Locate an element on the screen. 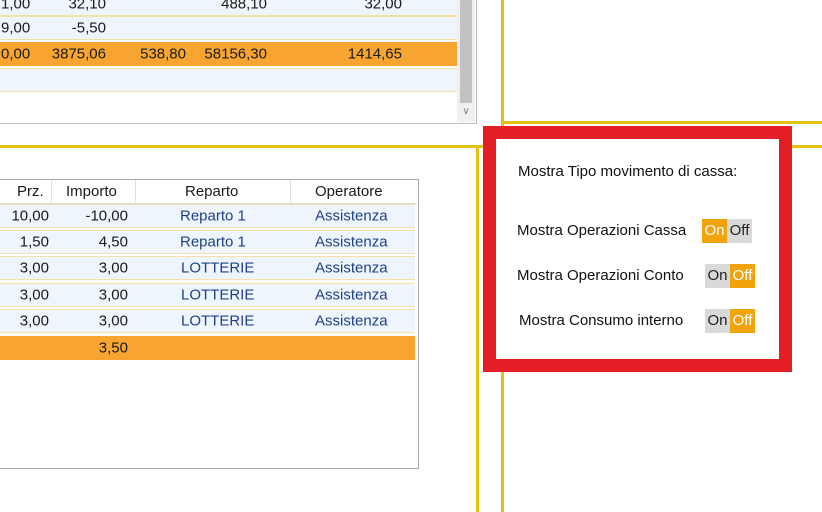  table-header: Prz. Importo Reparto Operatore is located at coordinates (208, 192).